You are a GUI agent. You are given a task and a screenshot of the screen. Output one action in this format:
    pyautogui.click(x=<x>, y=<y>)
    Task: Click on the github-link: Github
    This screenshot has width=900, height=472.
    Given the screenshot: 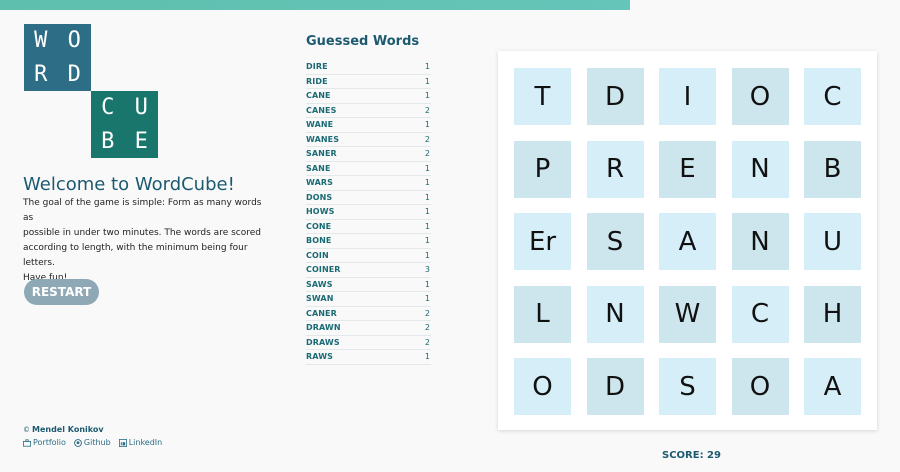 What is the action you would take?
    pyautogui.click(x=92, y=442)
    